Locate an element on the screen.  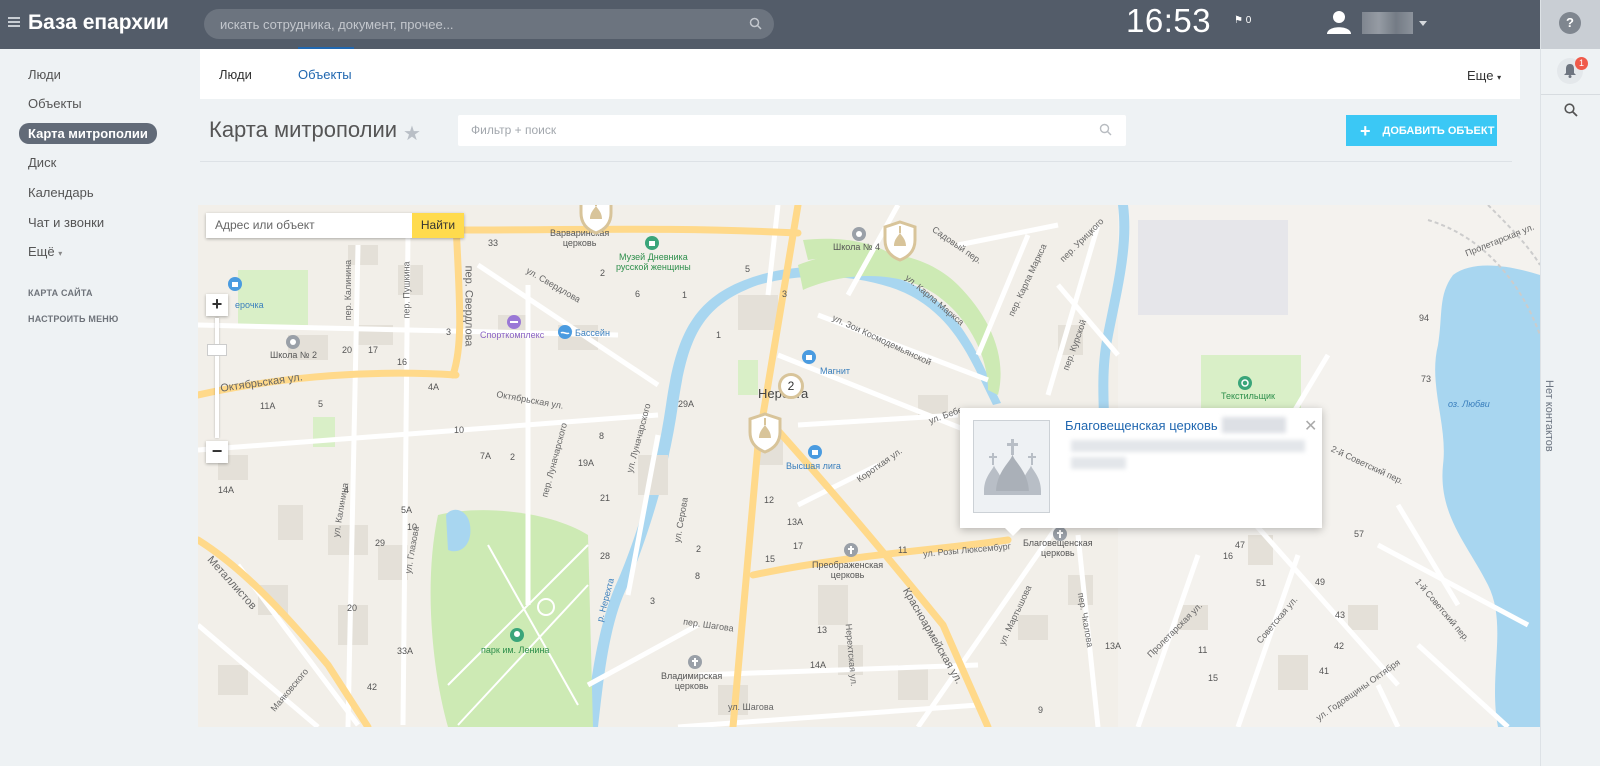
church-image is located at coordinates (1011, 466).